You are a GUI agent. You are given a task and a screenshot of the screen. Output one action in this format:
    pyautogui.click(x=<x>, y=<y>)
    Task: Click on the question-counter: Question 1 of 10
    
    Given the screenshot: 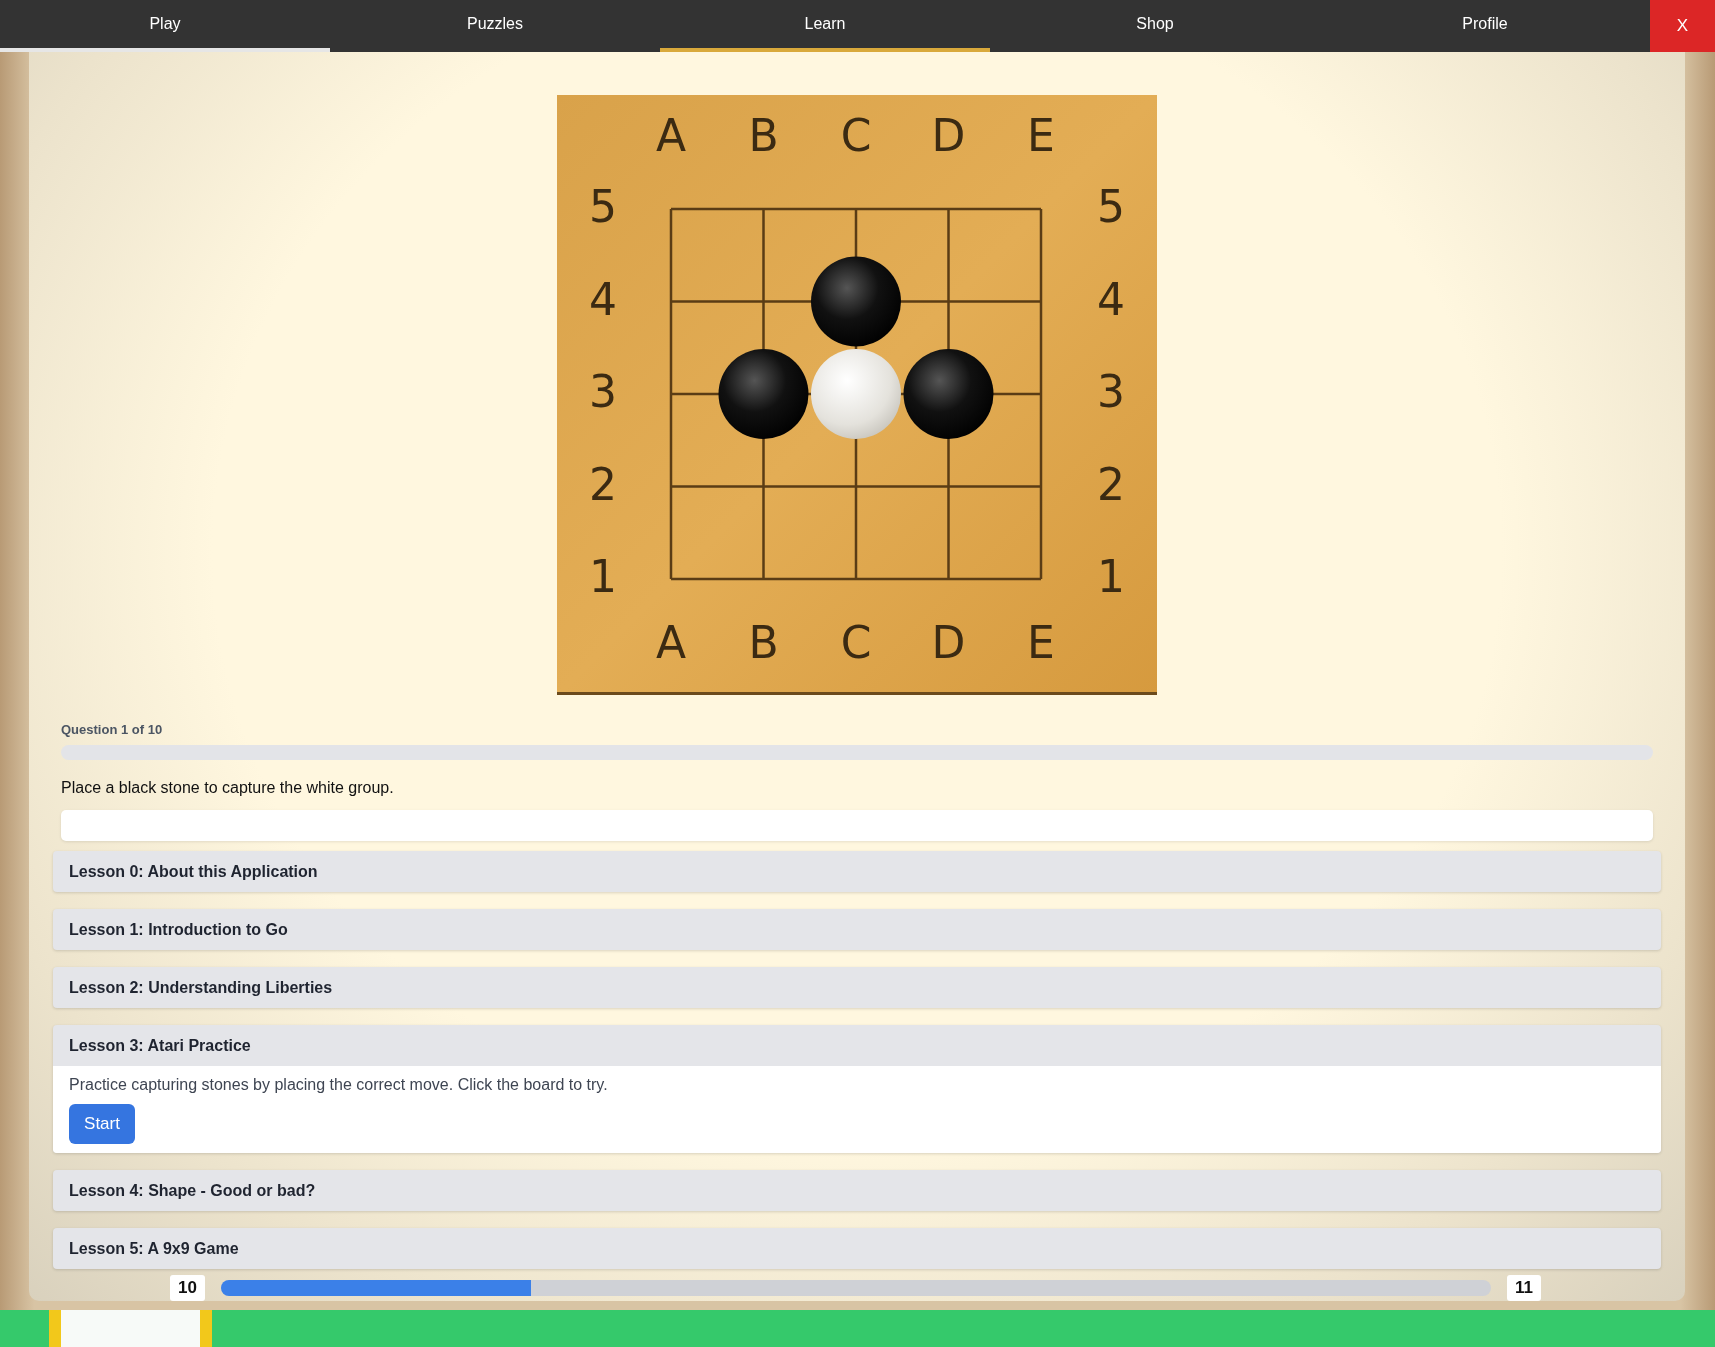 What is the action you would take?
    pyautogui.click(x=112, y=729)
    